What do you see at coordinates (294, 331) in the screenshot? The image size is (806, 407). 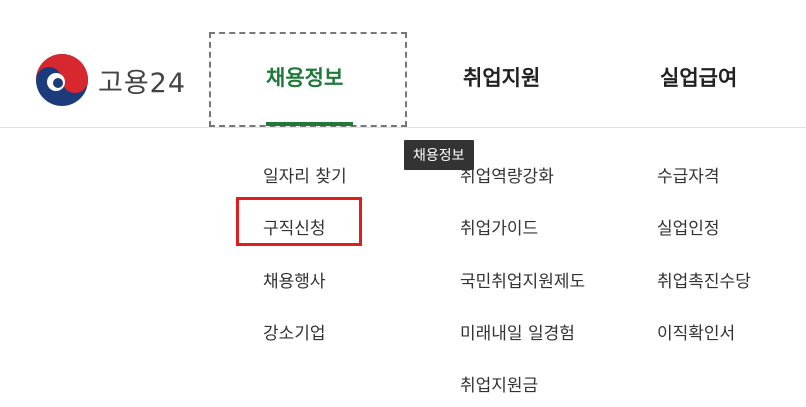 I see `submenu-strong-sme: 강소기업` at bounding box center [294, 331].